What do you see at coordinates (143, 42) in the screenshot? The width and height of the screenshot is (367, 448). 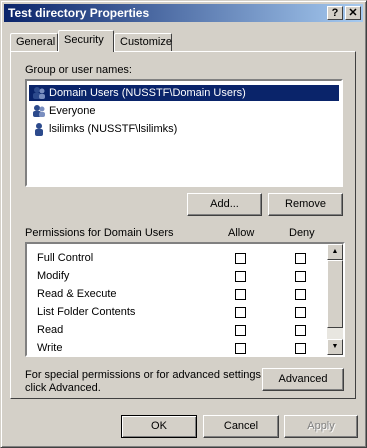 I see `tab-customize: Customize` at bounding box center [143, 42].